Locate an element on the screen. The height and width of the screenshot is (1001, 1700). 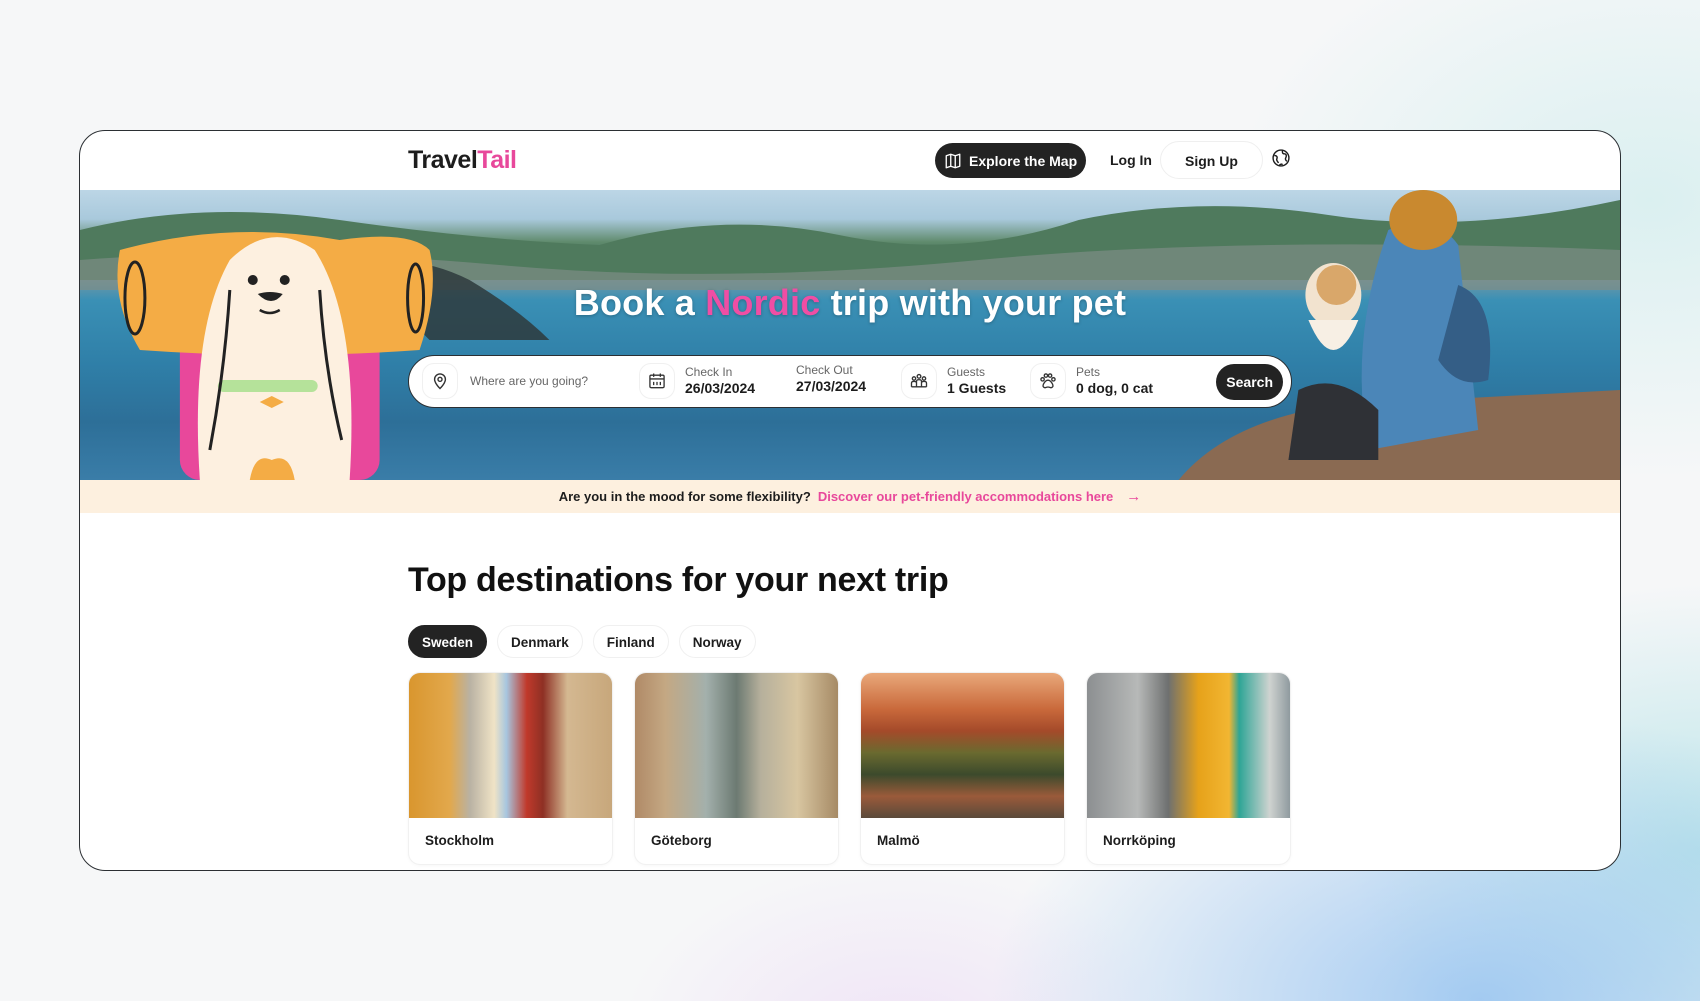
destination-card: Norrköping is located at coordinates (1188, 768).